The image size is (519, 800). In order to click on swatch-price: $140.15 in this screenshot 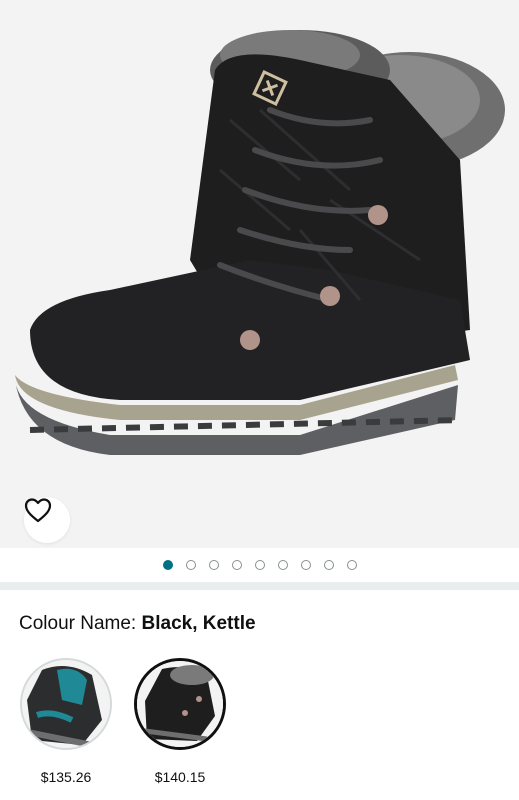, I will do `click(180, 777)`.